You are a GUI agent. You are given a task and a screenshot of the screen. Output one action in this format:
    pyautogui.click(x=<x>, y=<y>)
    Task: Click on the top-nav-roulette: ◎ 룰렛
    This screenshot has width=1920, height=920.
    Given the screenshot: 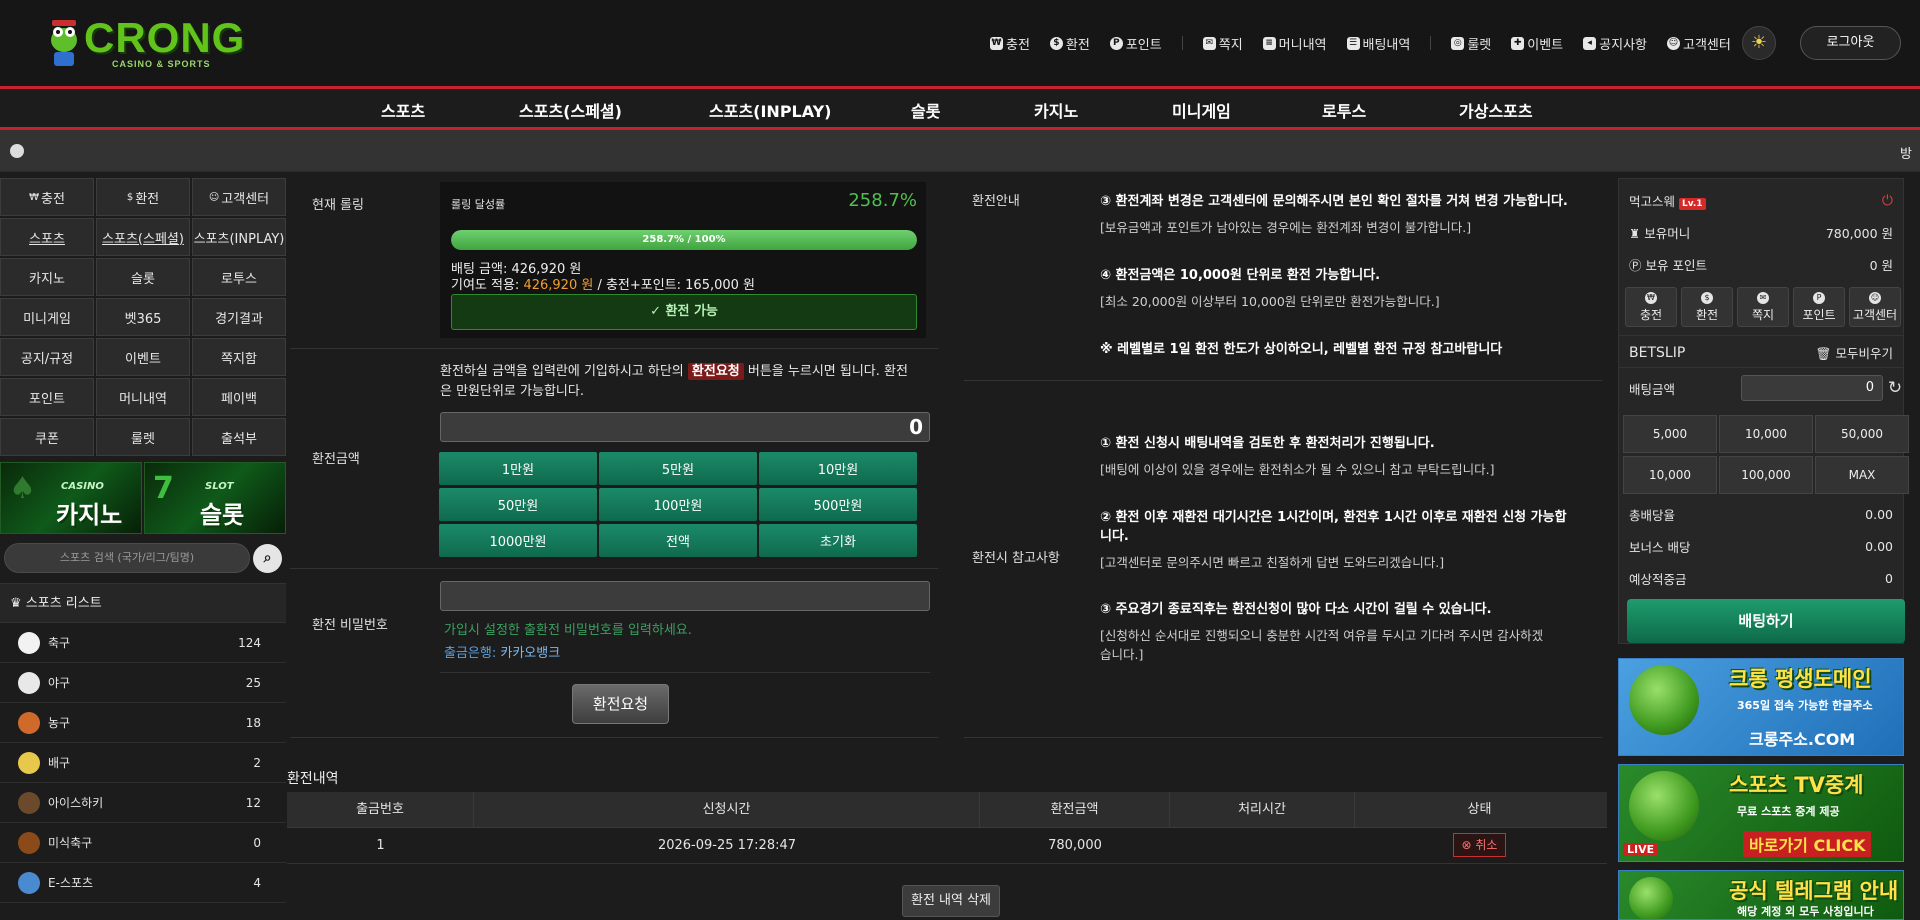 What is the action you would take?
    pyautogui.click(x=1471, y=43)
    